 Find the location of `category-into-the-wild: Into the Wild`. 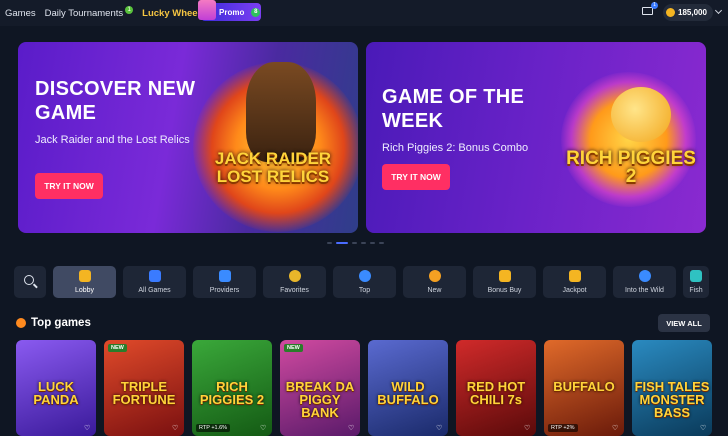

category-into-the-wild: Into the Wild is located at coordinates (644, 282).